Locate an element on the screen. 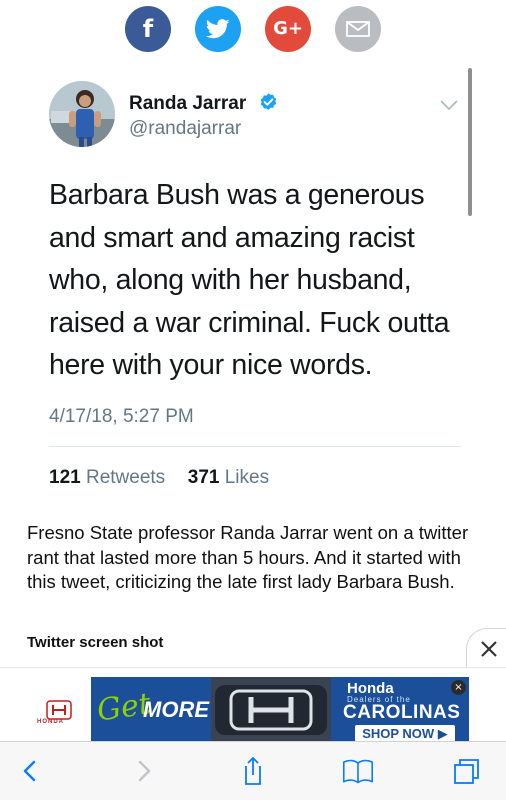 This screenshot has height=800, width=506. google-plus-icon: G+ is located at coordinates (288, 28).